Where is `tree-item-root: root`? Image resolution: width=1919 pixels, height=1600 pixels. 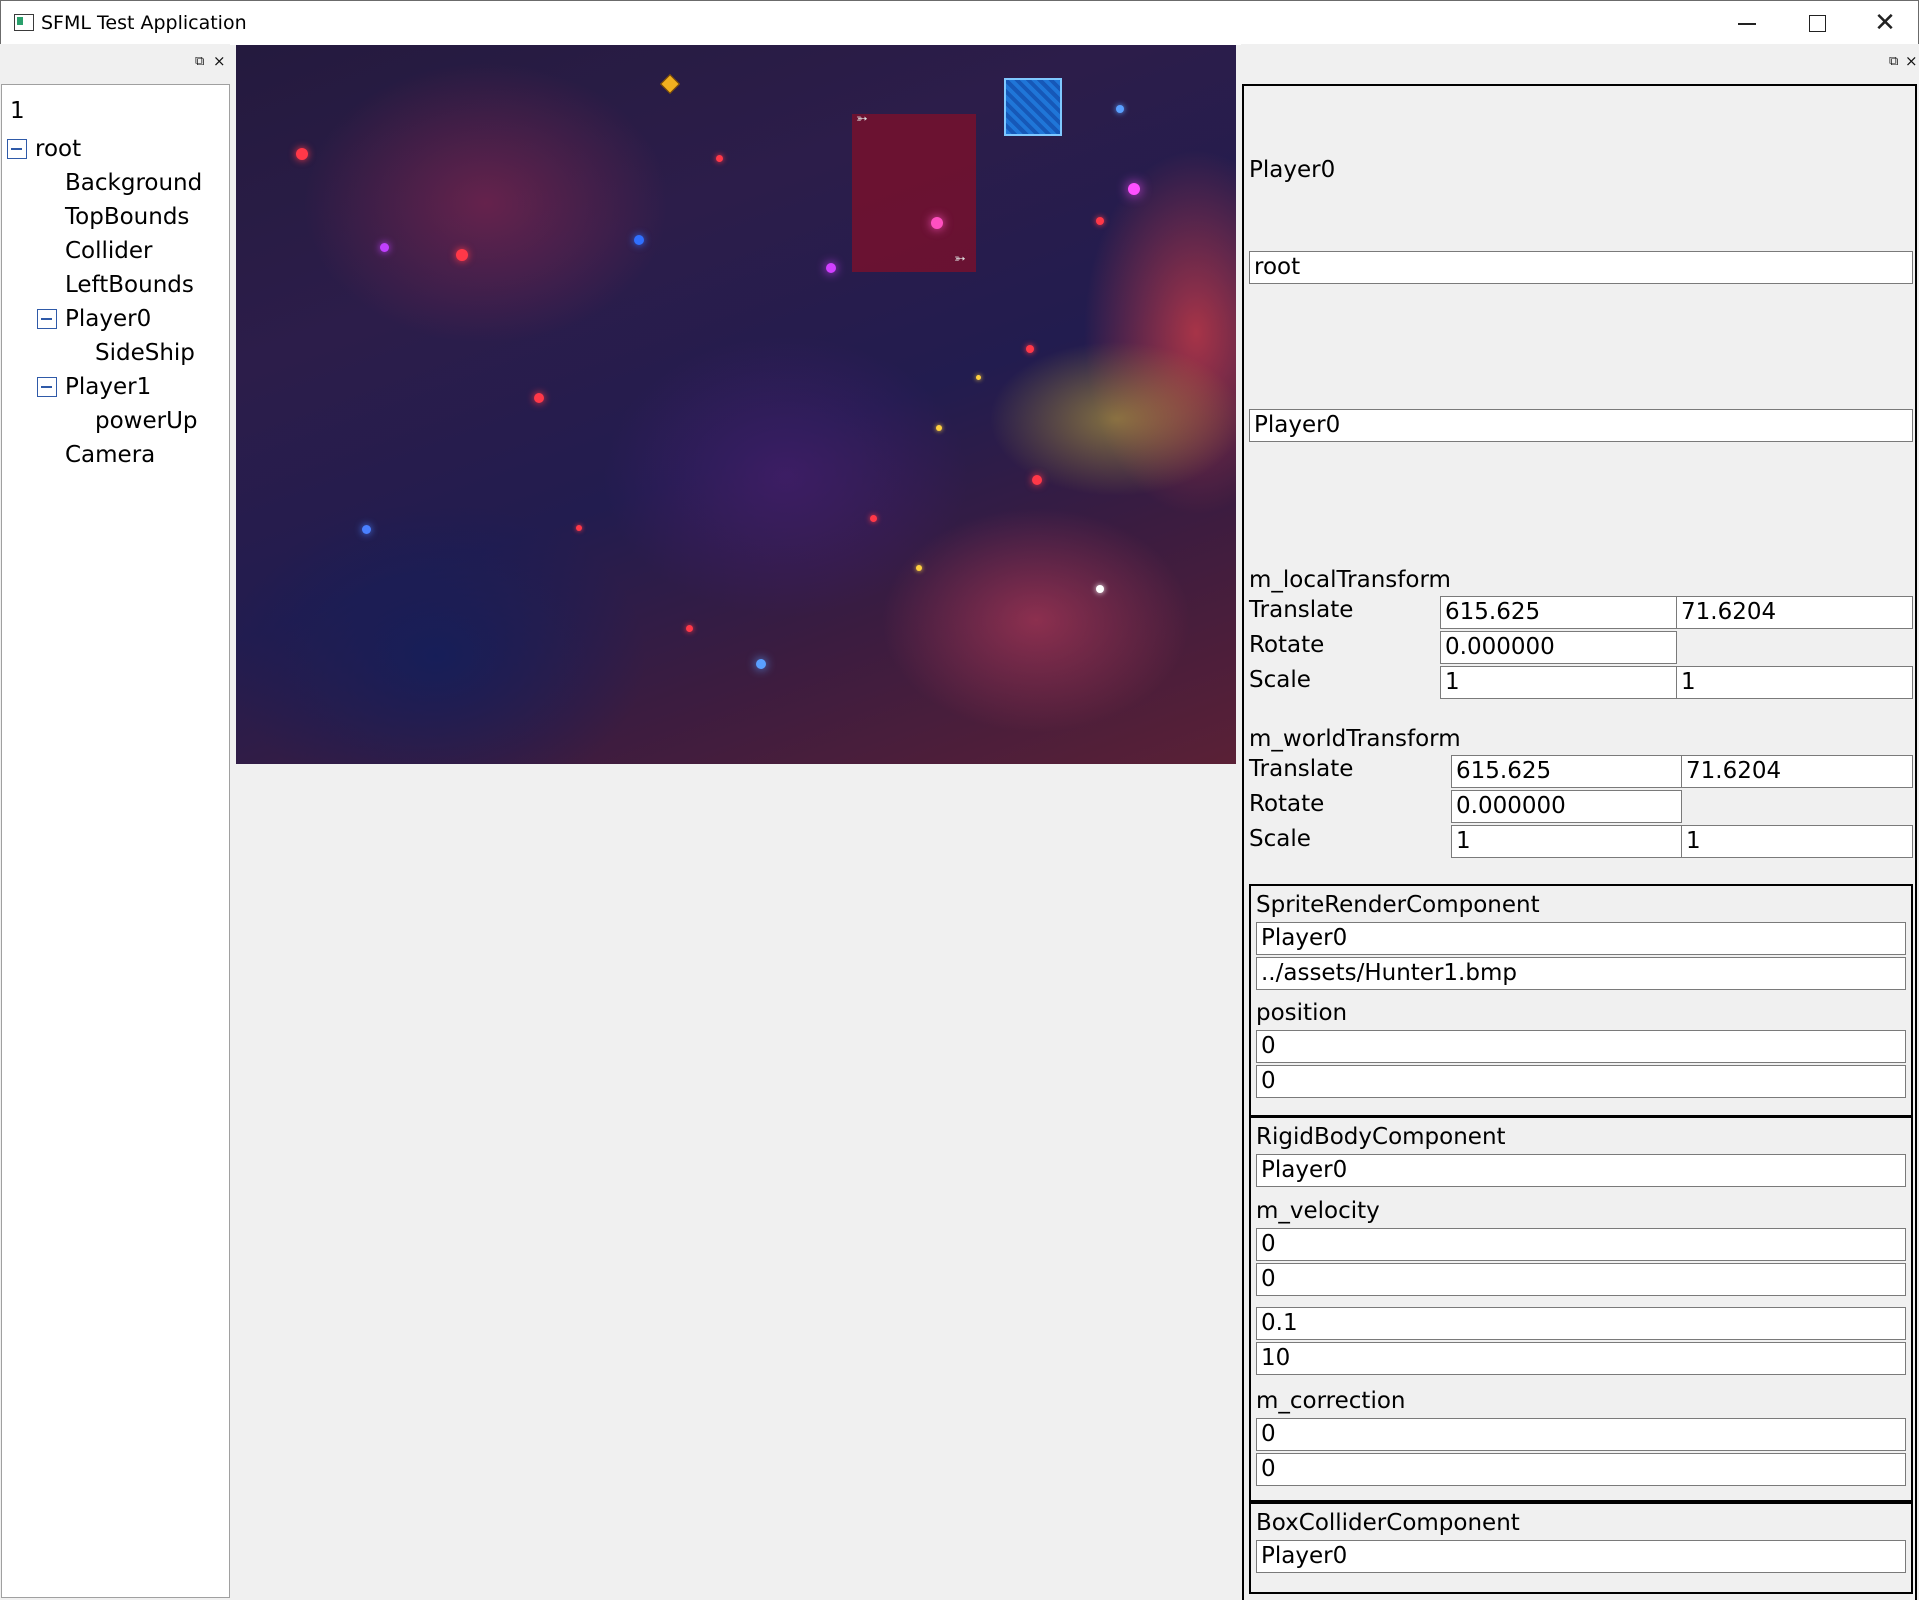
tree-item-root: root is located at coordinates (58, 149).